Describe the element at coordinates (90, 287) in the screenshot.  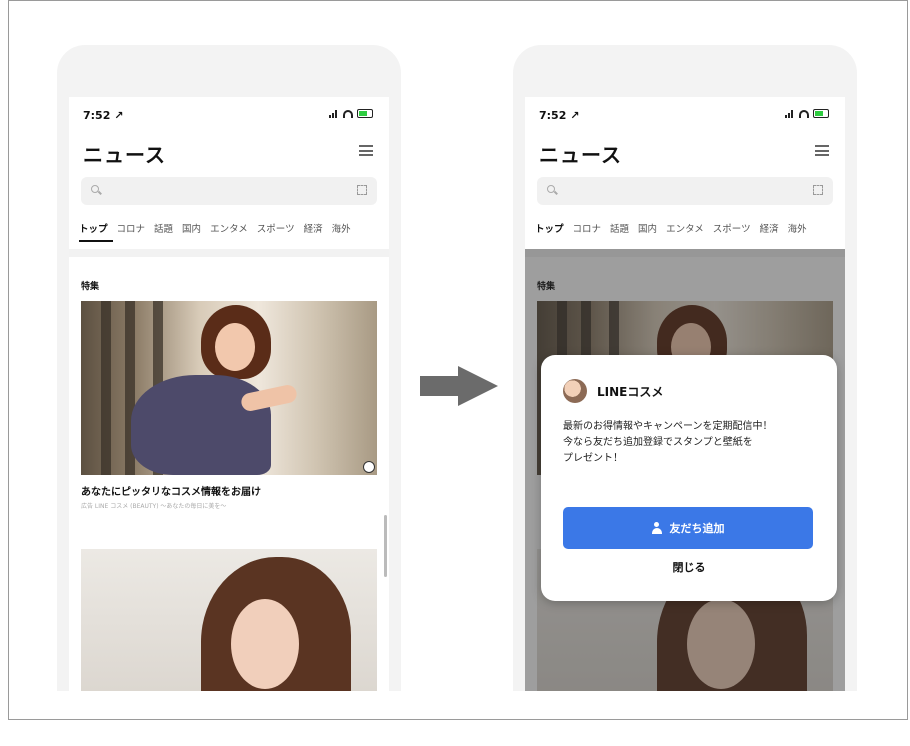
I see `section-label: 特集` at that location.